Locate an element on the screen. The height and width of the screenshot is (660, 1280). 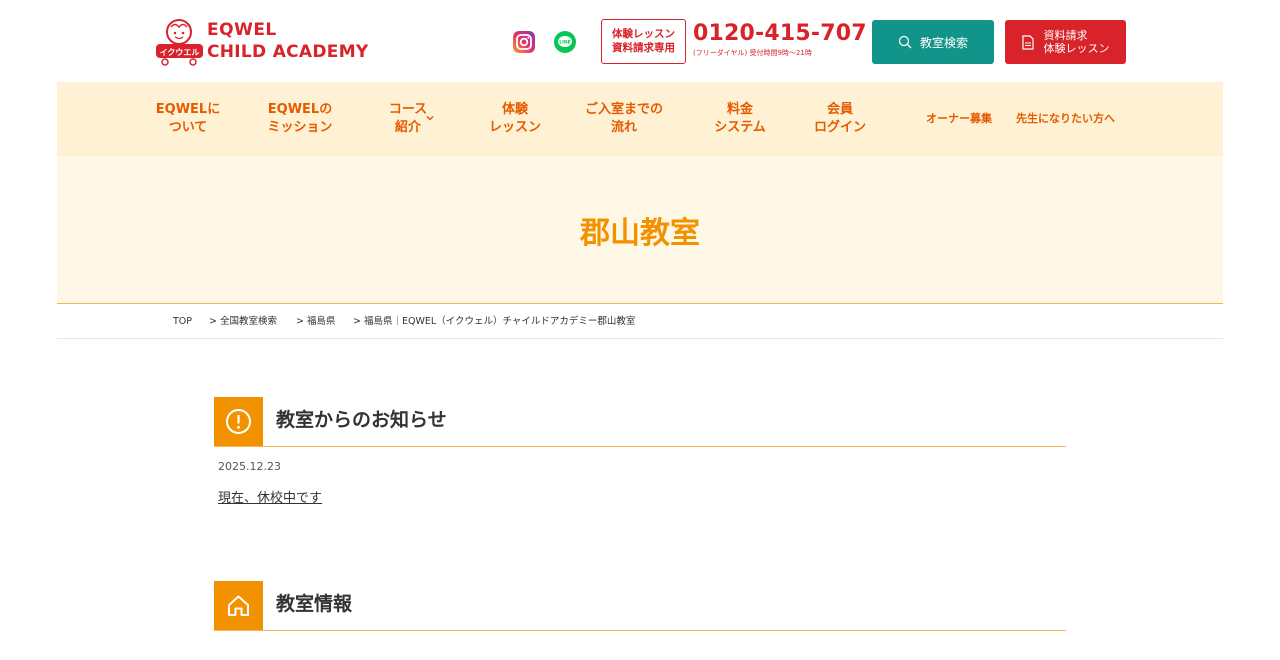
nav-item-become-teacher: 先生になりたい方へ is located at coordinates (1065, 119).